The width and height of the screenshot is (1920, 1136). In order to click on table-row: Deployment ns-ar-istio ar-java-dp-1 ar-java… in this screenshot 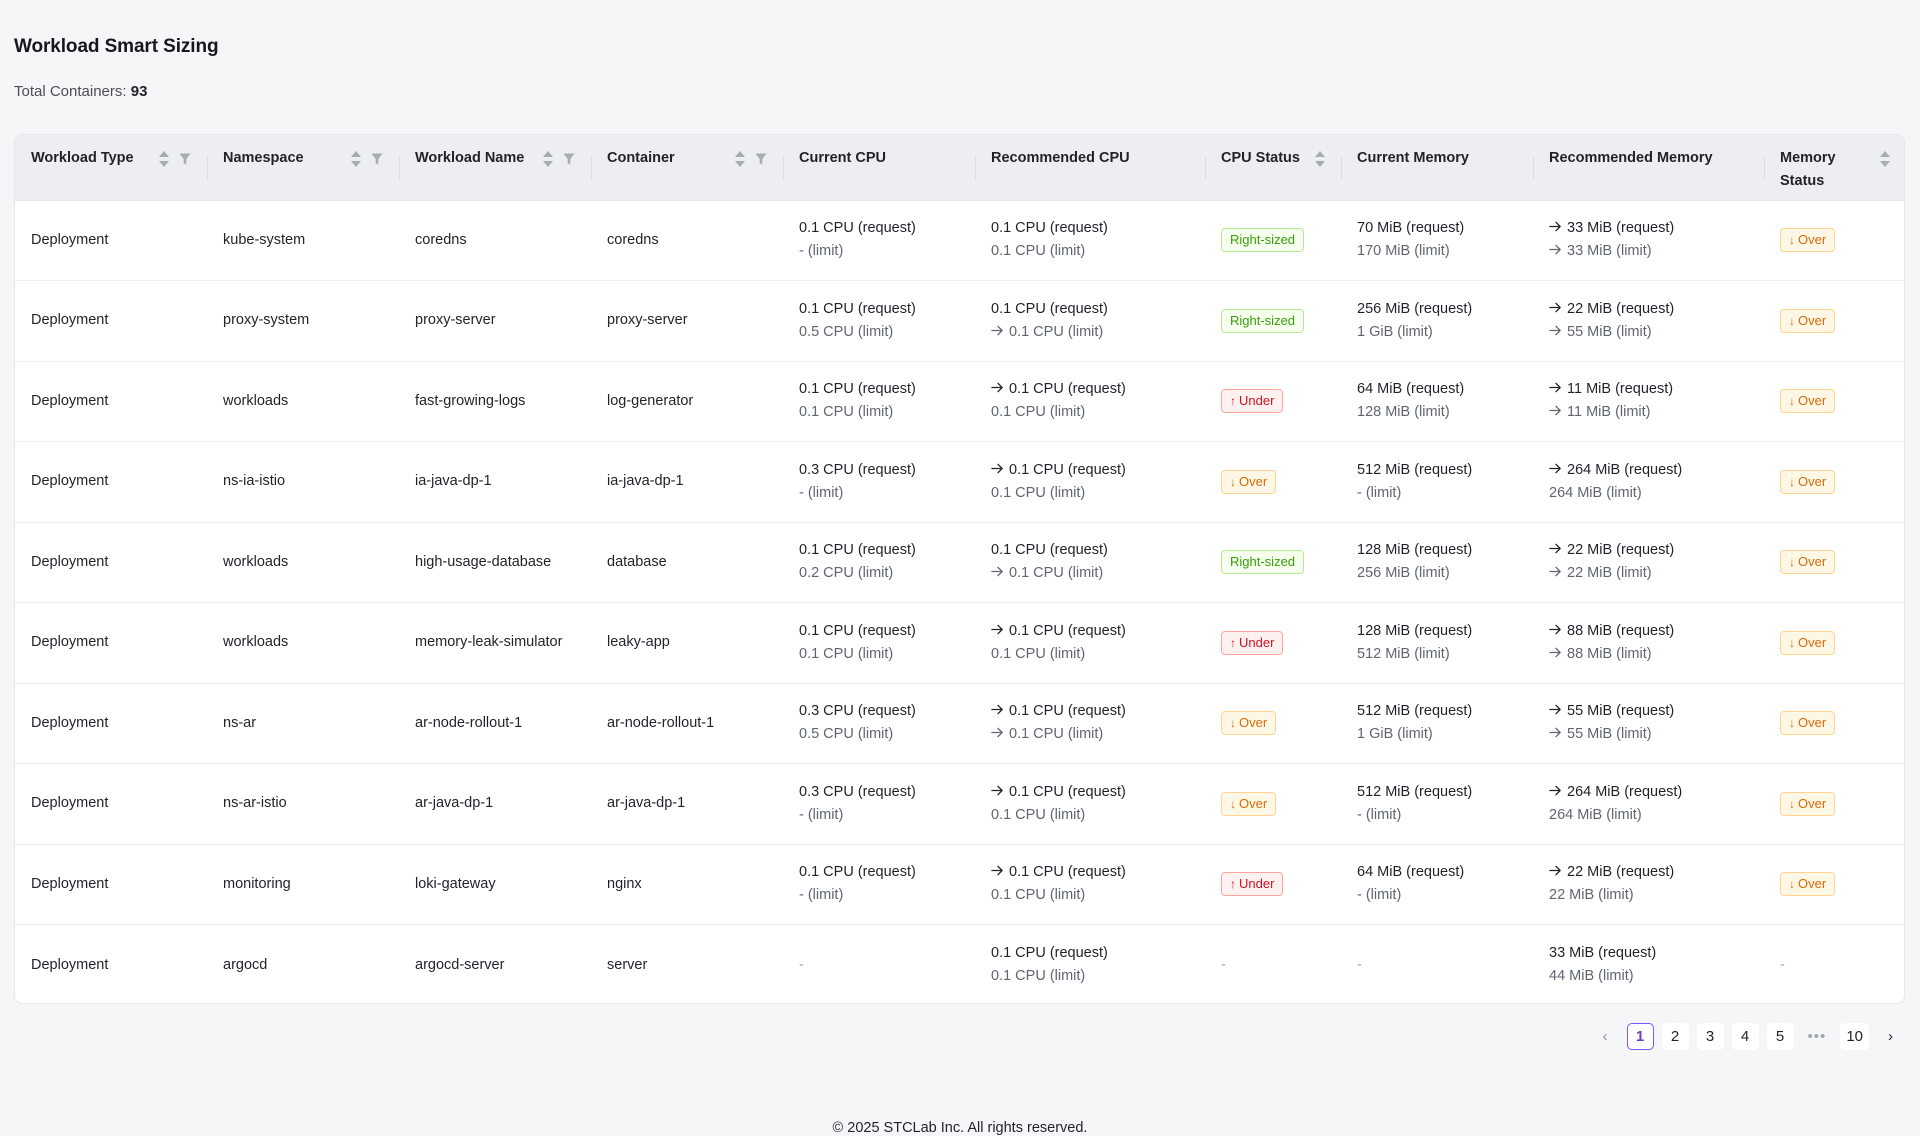, I will do `click(959, 804)`.